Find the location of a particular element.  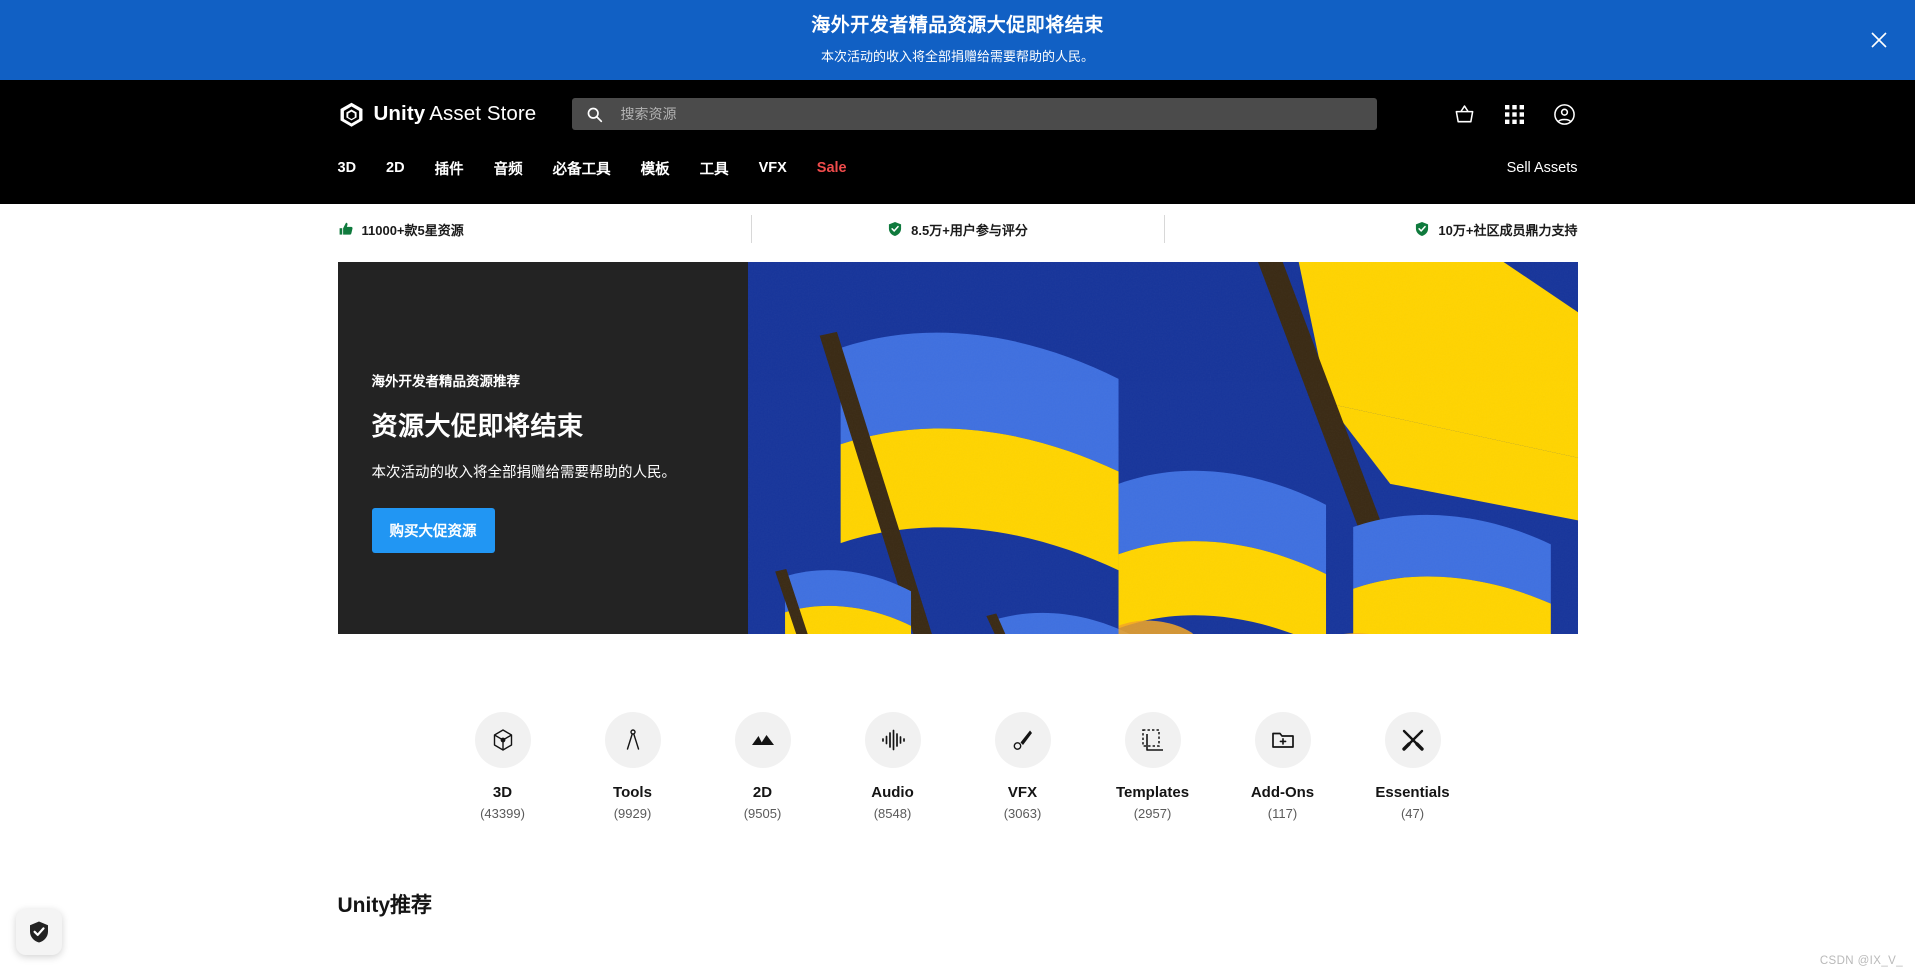

brush-icon is located at coordinates (1022, 740).